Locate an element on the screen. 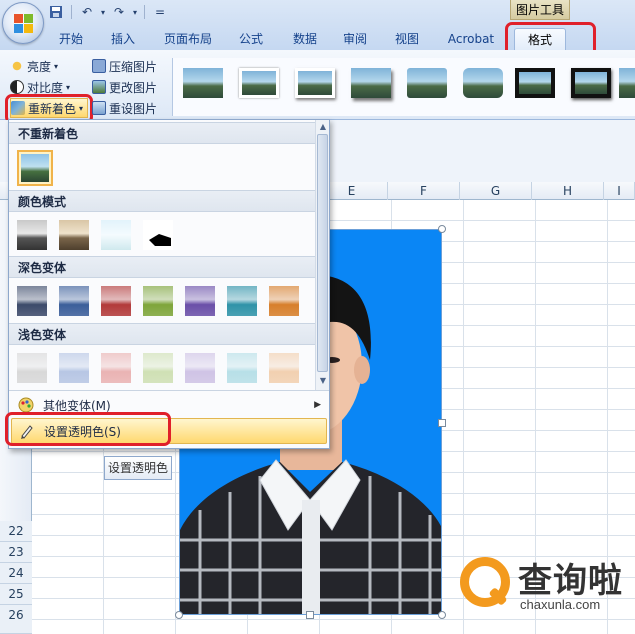  change-picture-label: 更改图片 is located at coordinates (133, 87).